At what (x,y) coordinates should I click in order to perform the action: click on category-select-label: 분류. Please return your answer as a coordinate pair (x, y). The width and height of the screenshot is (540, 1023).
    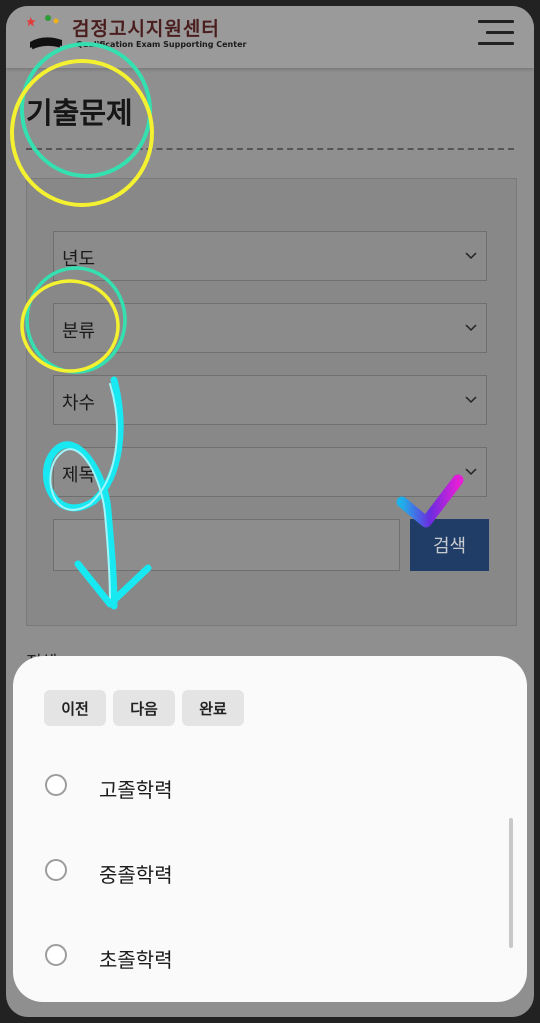
    Looking at the image, I should click on (79, 331).